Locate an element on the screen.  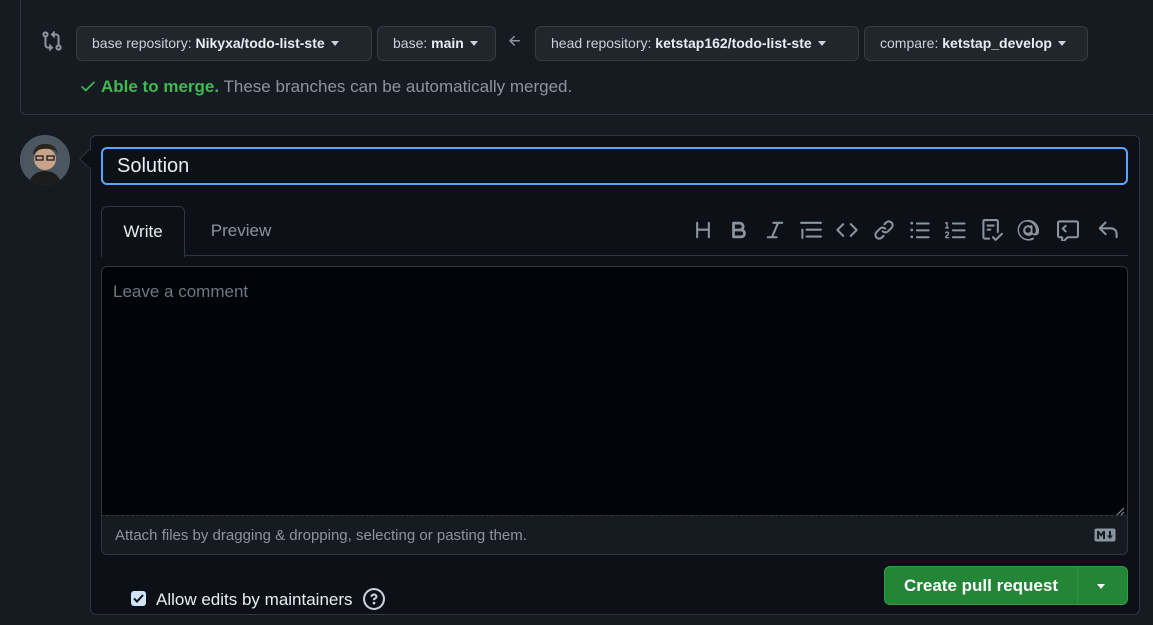
git-compare-icon is located at coordinates (52, 41).